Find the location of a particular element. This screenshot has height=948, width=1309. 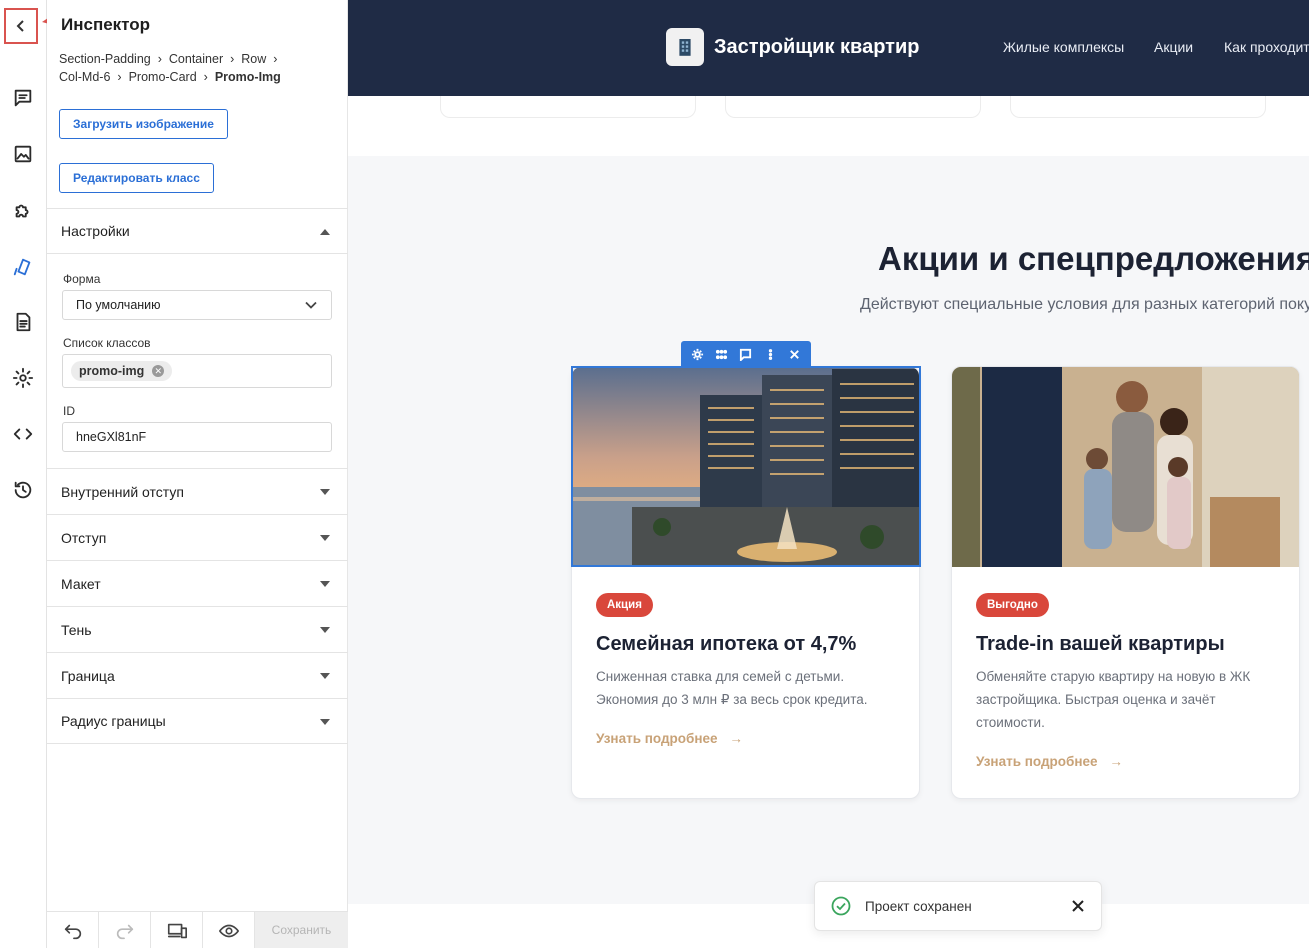

card-title: Семейная ипотека от 4,7% is located at coordinates (726, 644).